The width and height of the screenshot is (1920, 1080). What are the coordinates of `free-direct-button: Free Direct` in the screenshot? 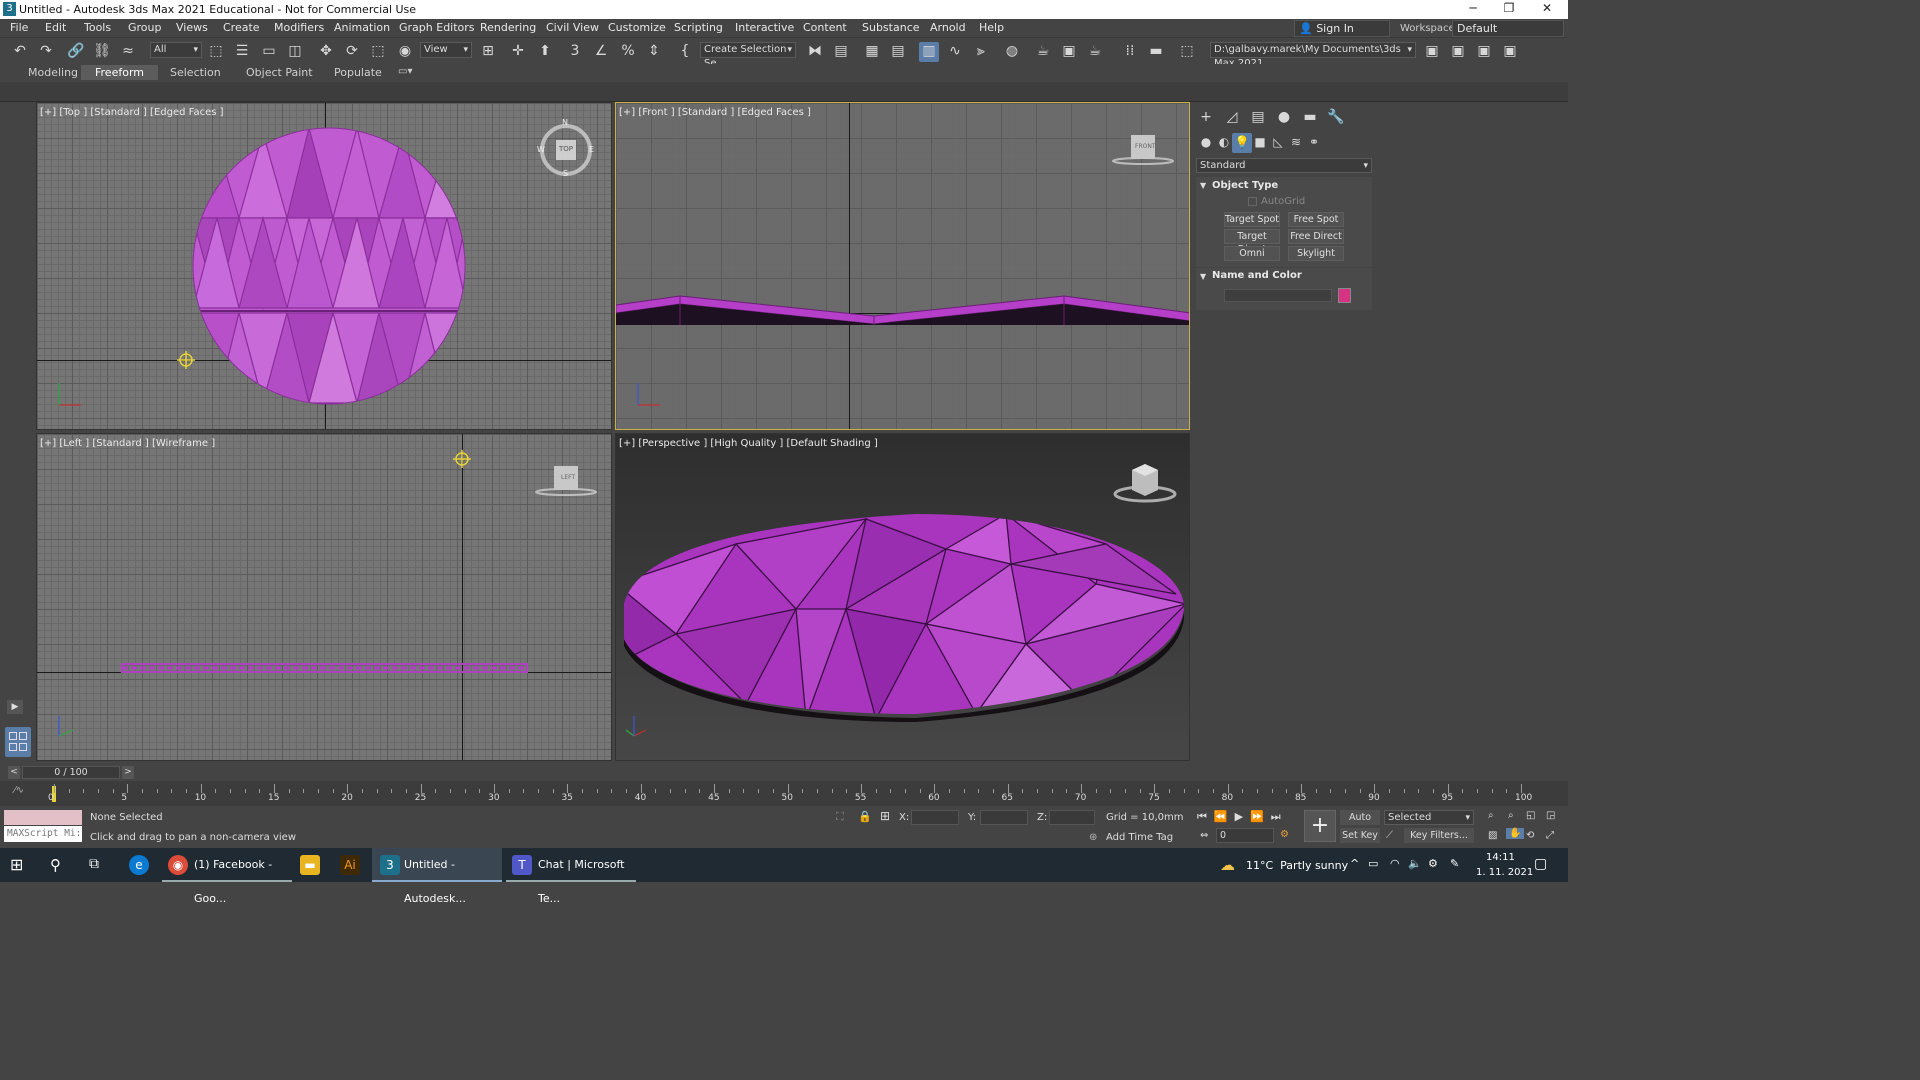 It's located at (1316, 236).